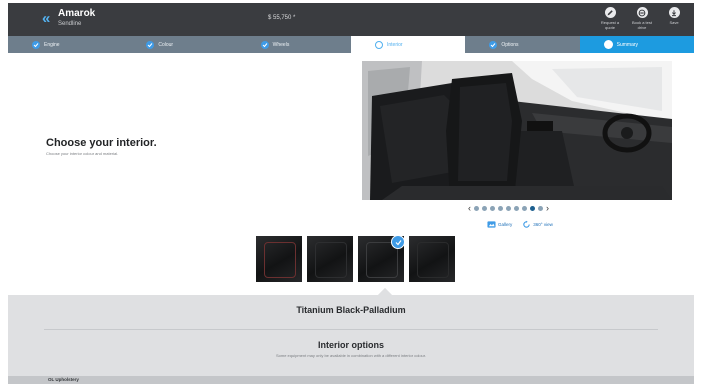  What do you see at coordinates (610, 25) in the screenshot?
I see `request-quote-label: Request a quote` at bounding box center [610, 25].